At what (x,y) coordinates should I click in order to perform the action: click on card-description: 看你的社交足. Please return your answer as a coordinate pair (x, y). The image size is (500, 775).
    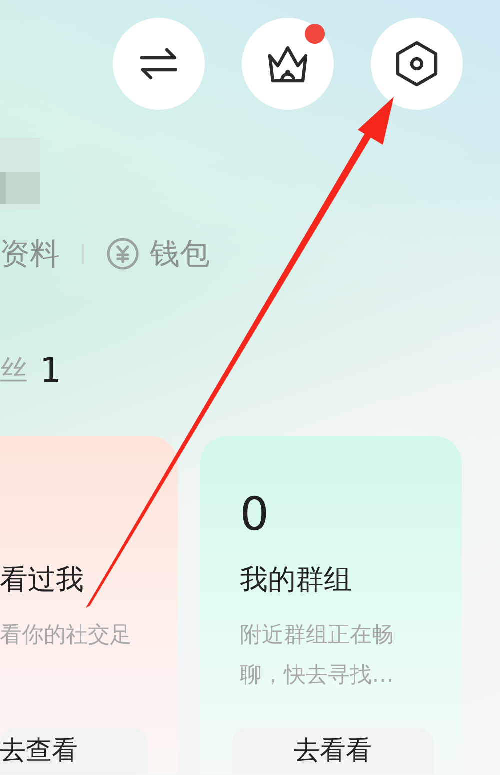
    Looking at the image, I should click on (66, 636).